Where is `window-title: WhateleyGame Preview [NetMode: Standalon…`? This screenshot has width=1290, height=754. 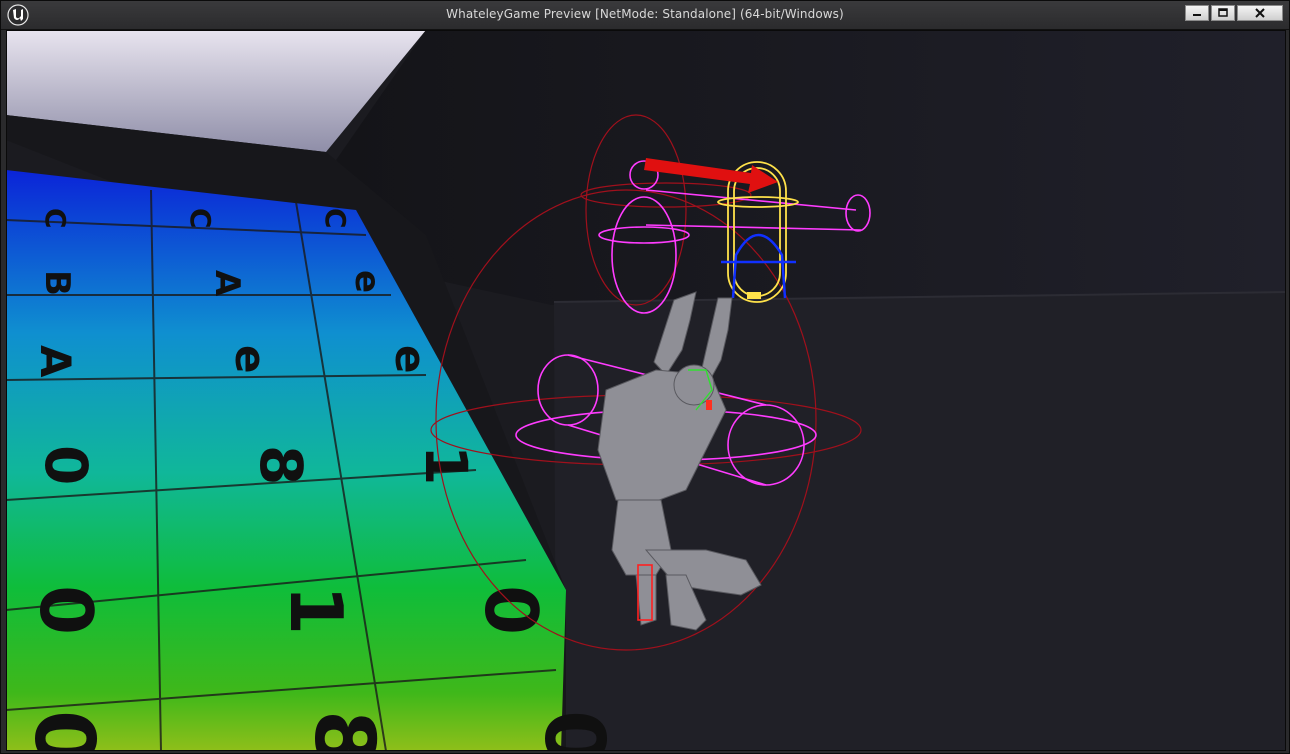 window-title: WhateleyGame Preview [NetMode: Standalon… is located at coordinates (645, 14).